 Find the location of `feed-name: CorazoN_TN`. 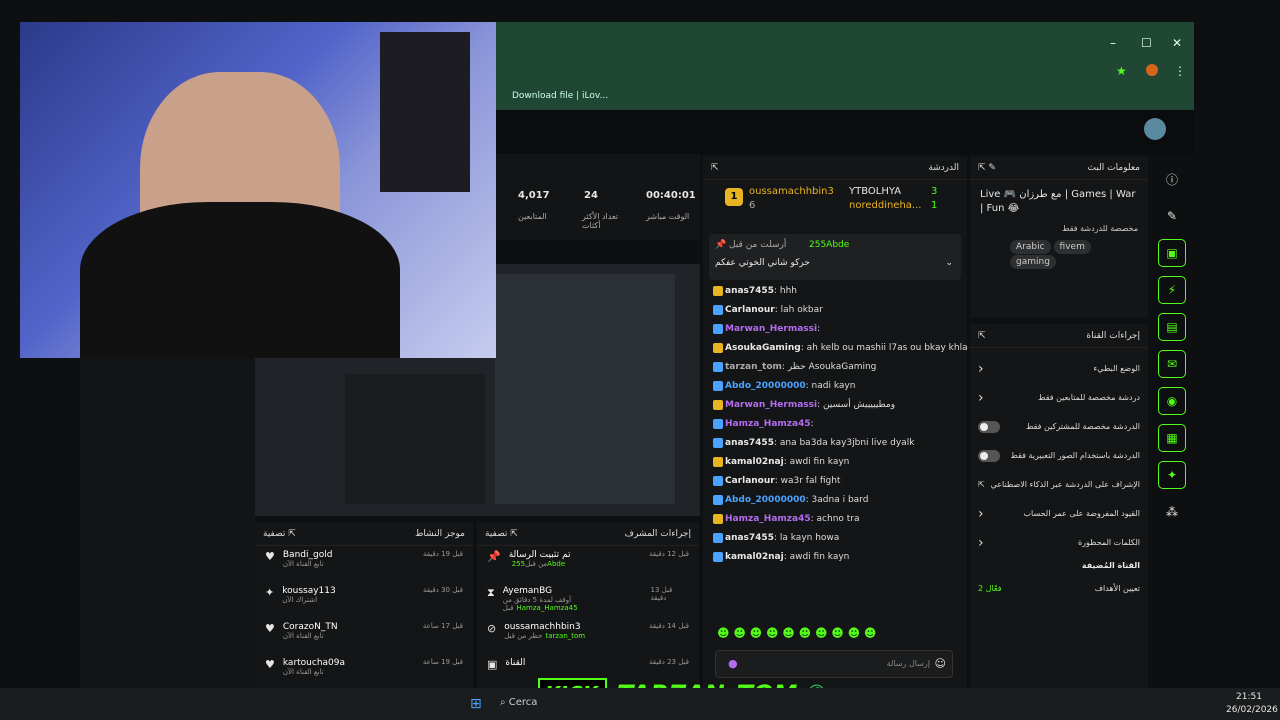

feed-name: CorazoN_TN is located at coordinates (310, 627).